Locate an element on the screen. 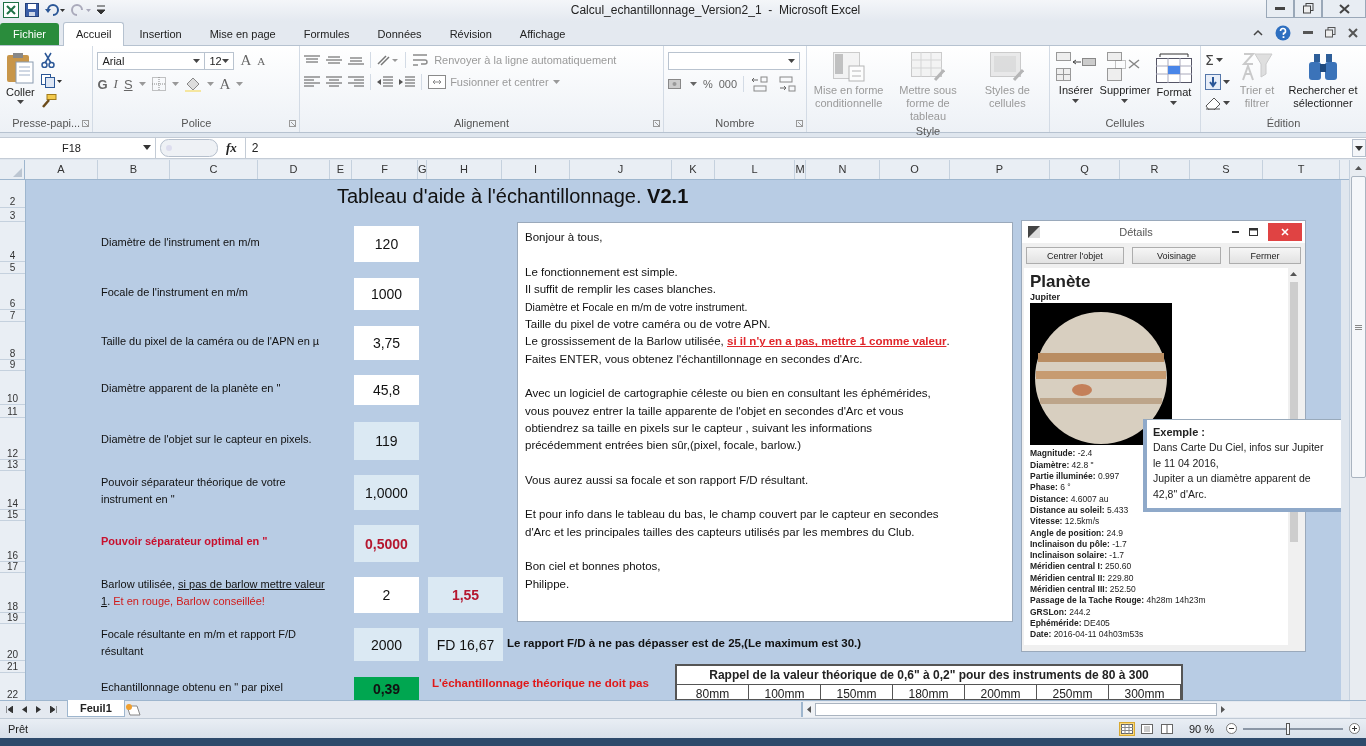  file-tab: Fichier is located at coordinates (29, 33).